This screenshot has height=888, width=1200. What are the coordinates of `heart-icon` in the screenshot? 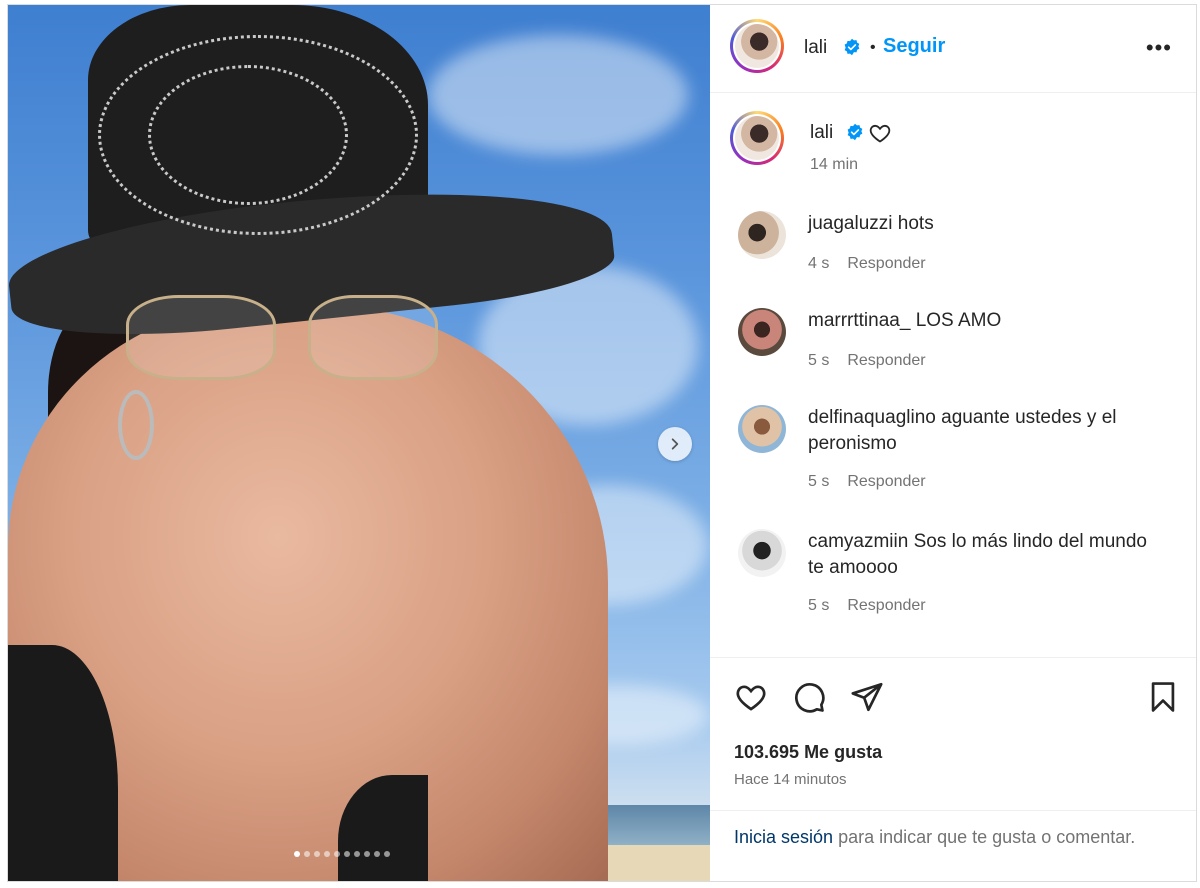 It's located at (880, 133).